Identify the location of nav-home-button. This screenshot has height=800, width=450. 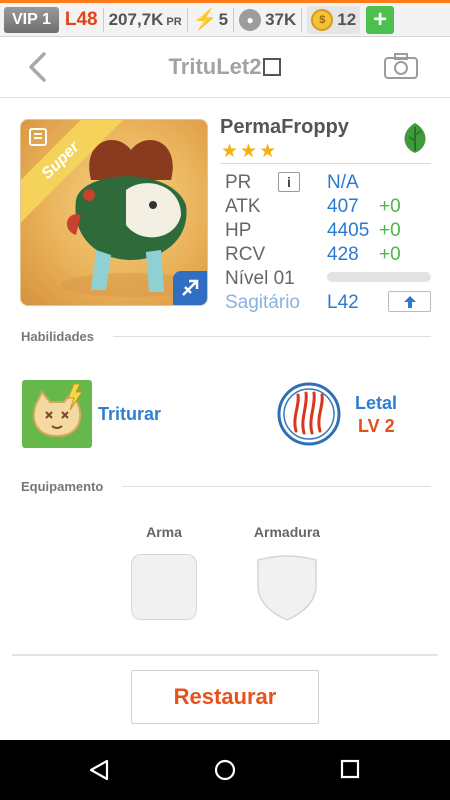
(225, 770).